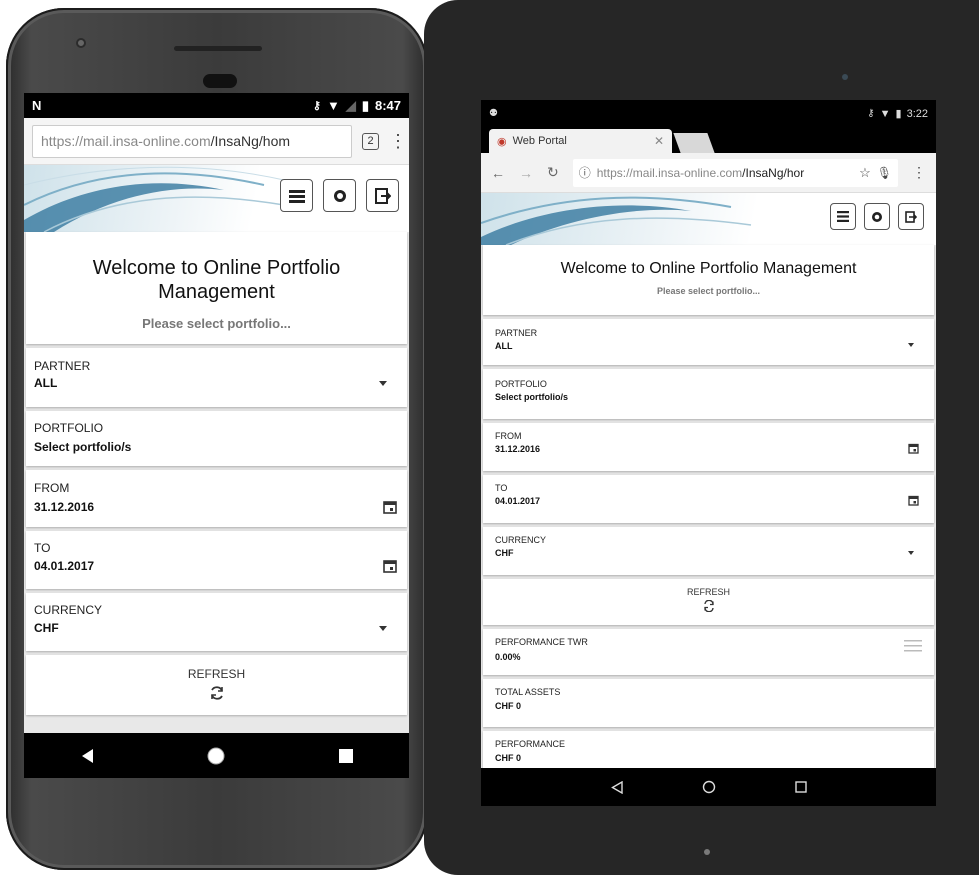 The image size is (979, 875). What do you see at coordinates (508, 657) in the screenshot?
I see `summary-value: 0.00%` at bounding box center [508, 657].